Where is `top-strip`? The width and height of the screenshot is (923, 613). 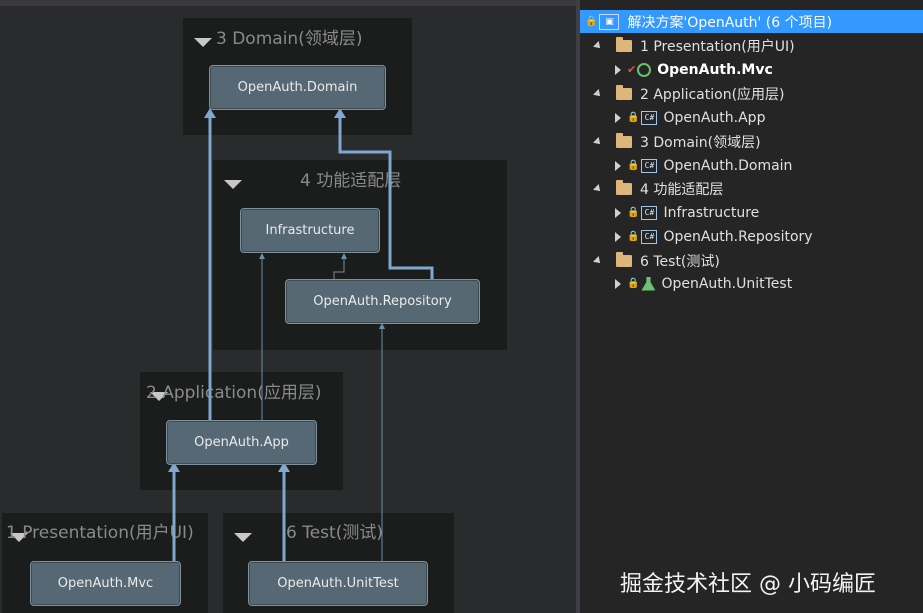
top-strip is located at coordinates (288, 3).